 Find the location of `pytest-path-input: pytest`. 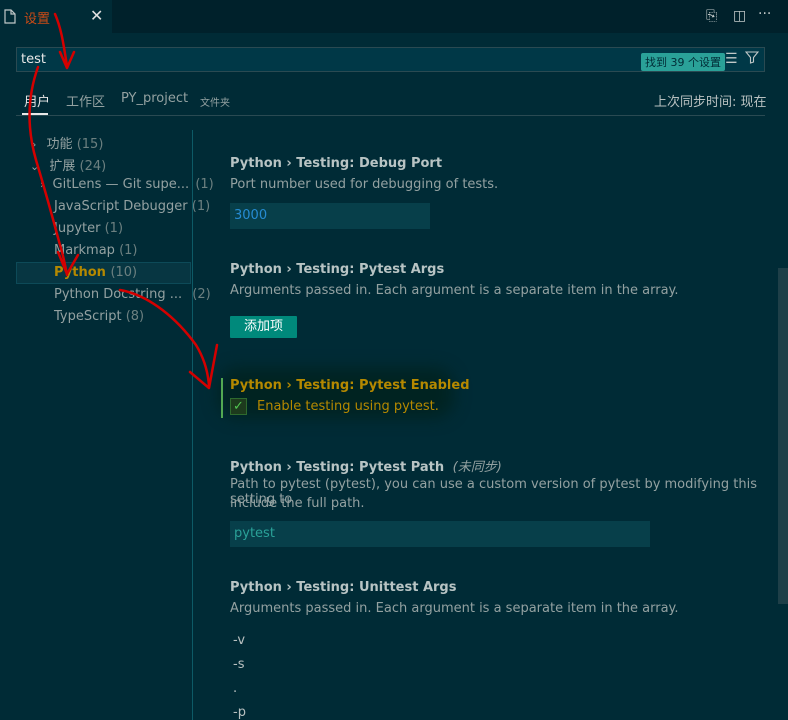

pytest-path-input: pytest is located at coordinates (440, 534).